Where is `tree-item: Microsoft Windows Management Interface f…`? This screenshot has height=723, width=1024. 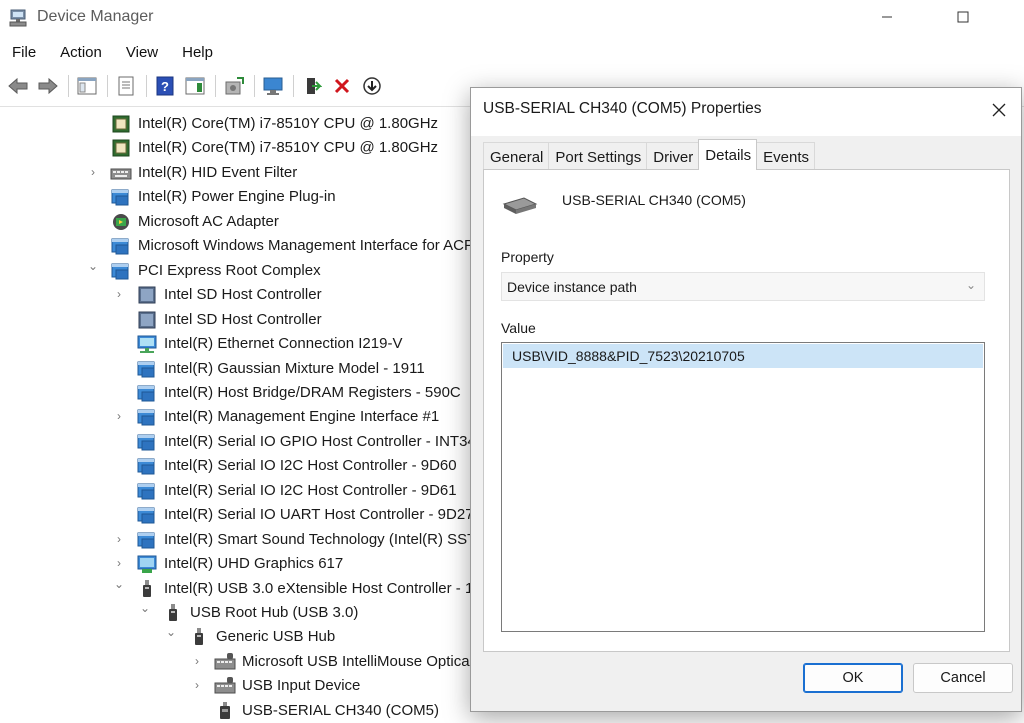 tree-item: Microsoft Windows Management Interface f… is located at coordinates (239, 246).